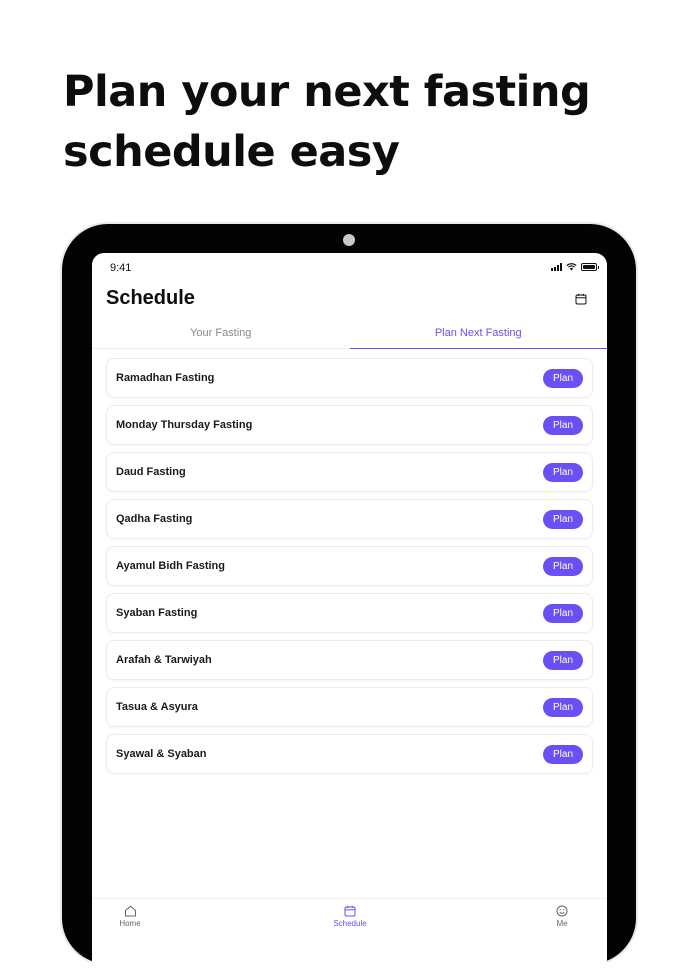 The image size is (700, 973). Describe the element at coordinates (349, 707) in the screenshot. I see `list-item: Tasua & Asyura Plan` at that location.